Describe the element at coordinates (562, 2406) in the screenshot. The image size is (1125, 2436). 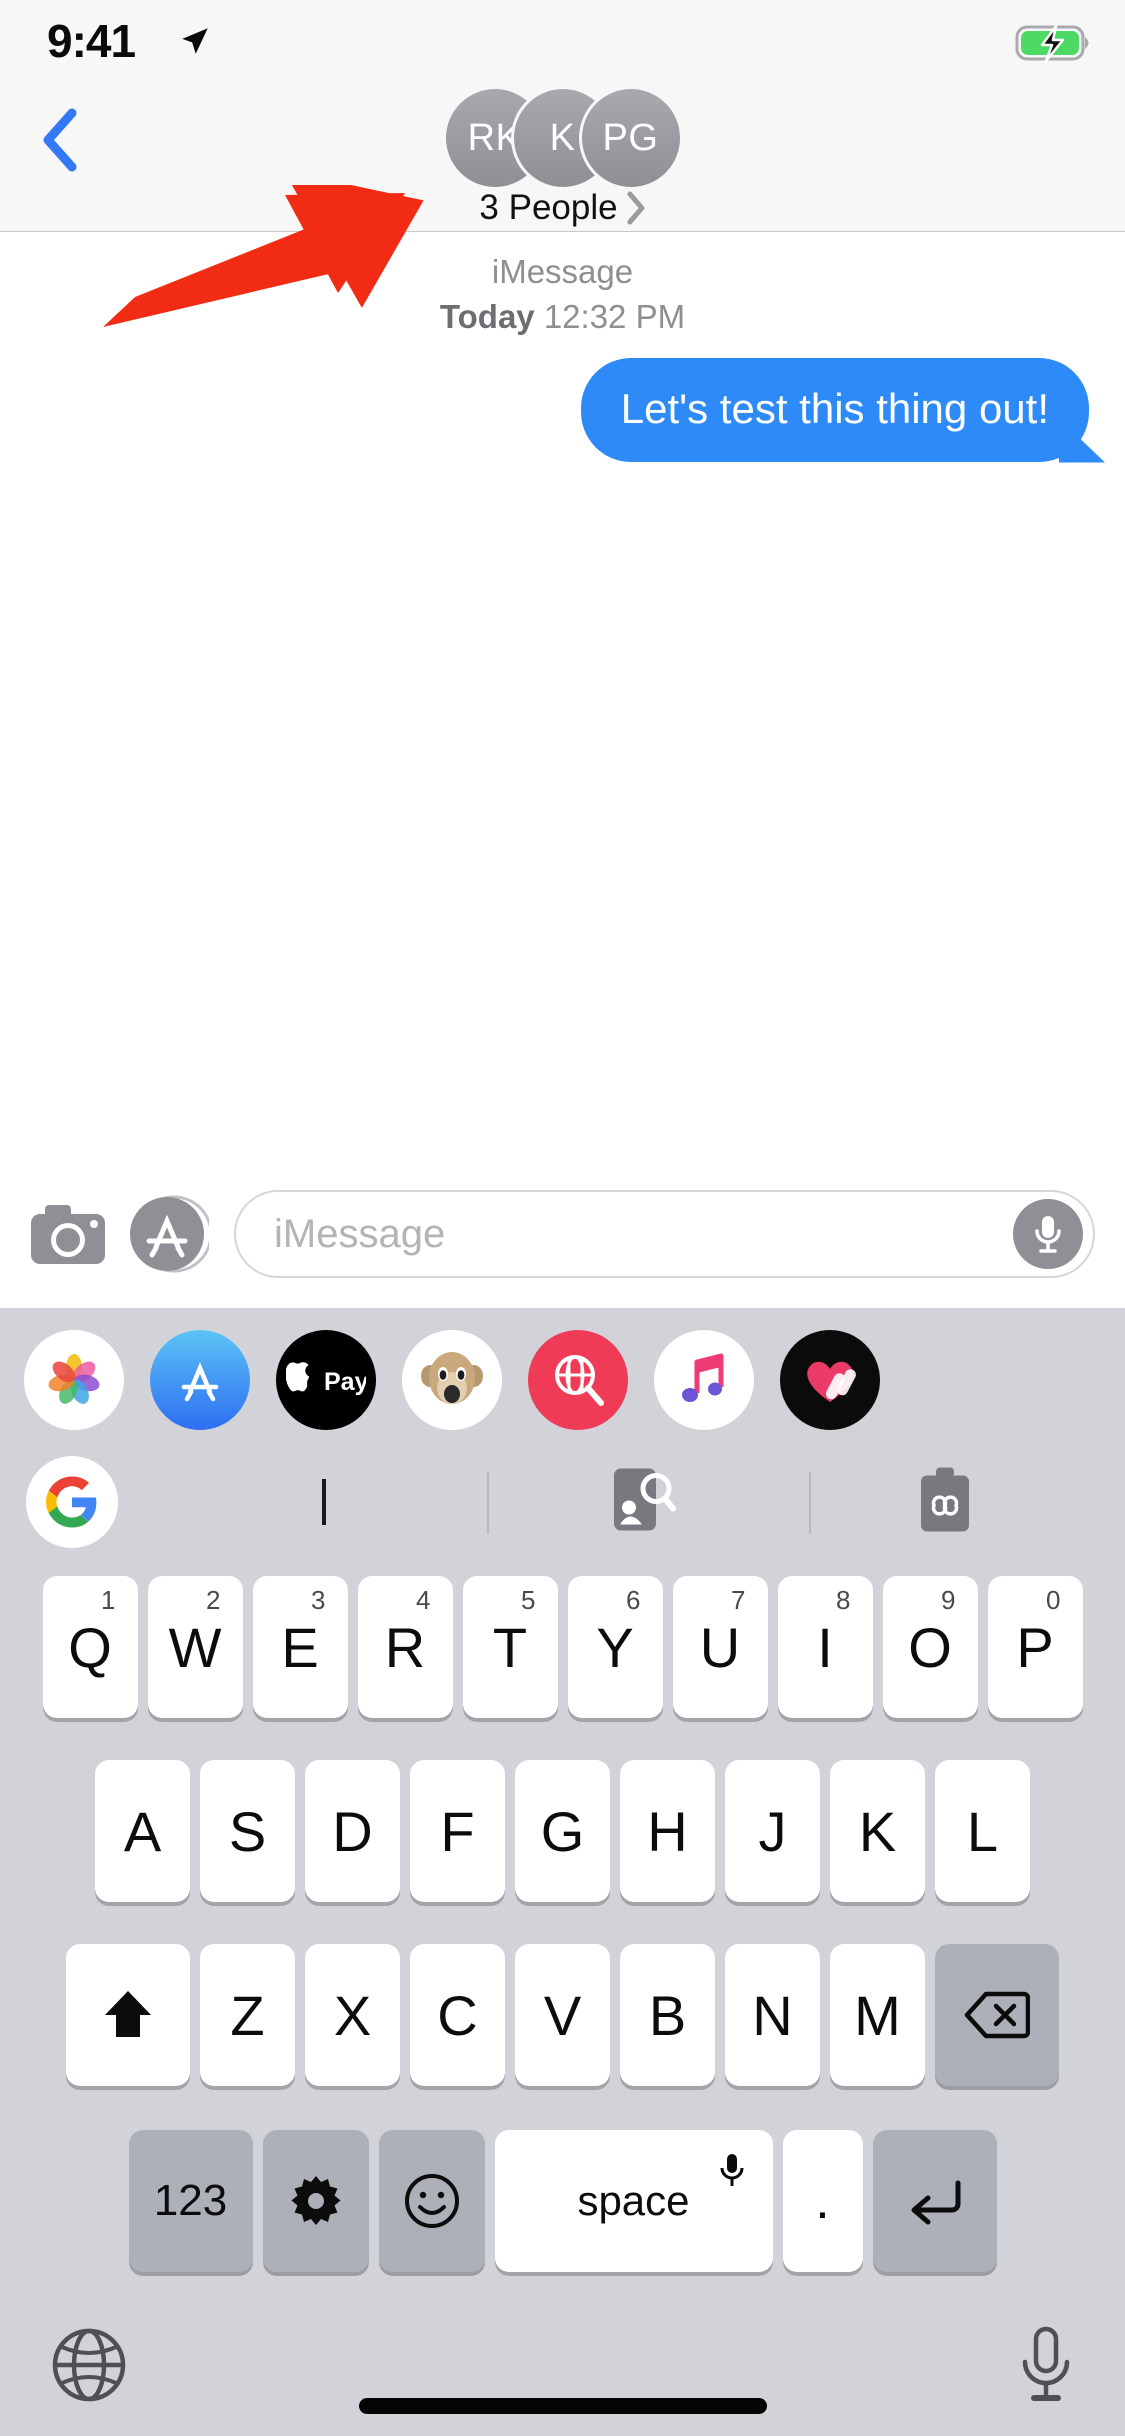
I see `home-indicator` at that location.